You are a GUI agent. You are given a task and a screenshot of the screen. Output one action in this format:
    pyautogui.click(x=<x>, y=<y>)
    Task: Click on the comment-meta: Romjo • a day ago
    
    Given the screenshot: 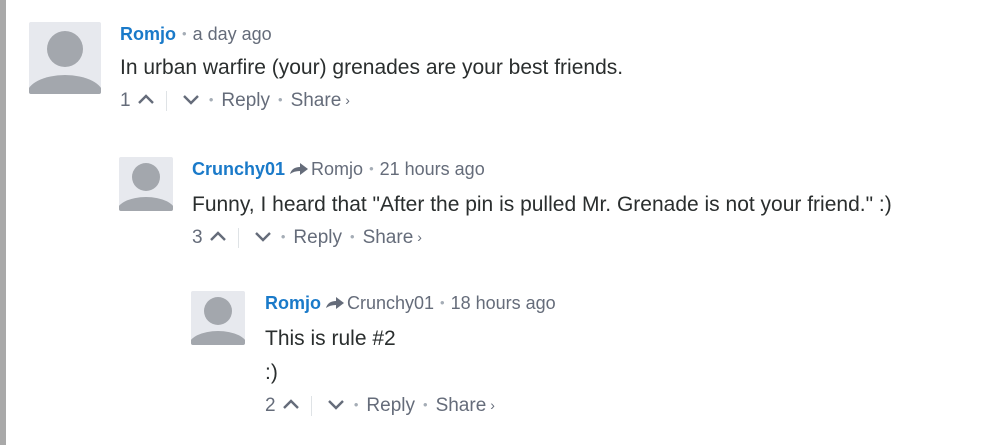 What is the action you would take?
    pyautogui.click(x=371, y=34)
    